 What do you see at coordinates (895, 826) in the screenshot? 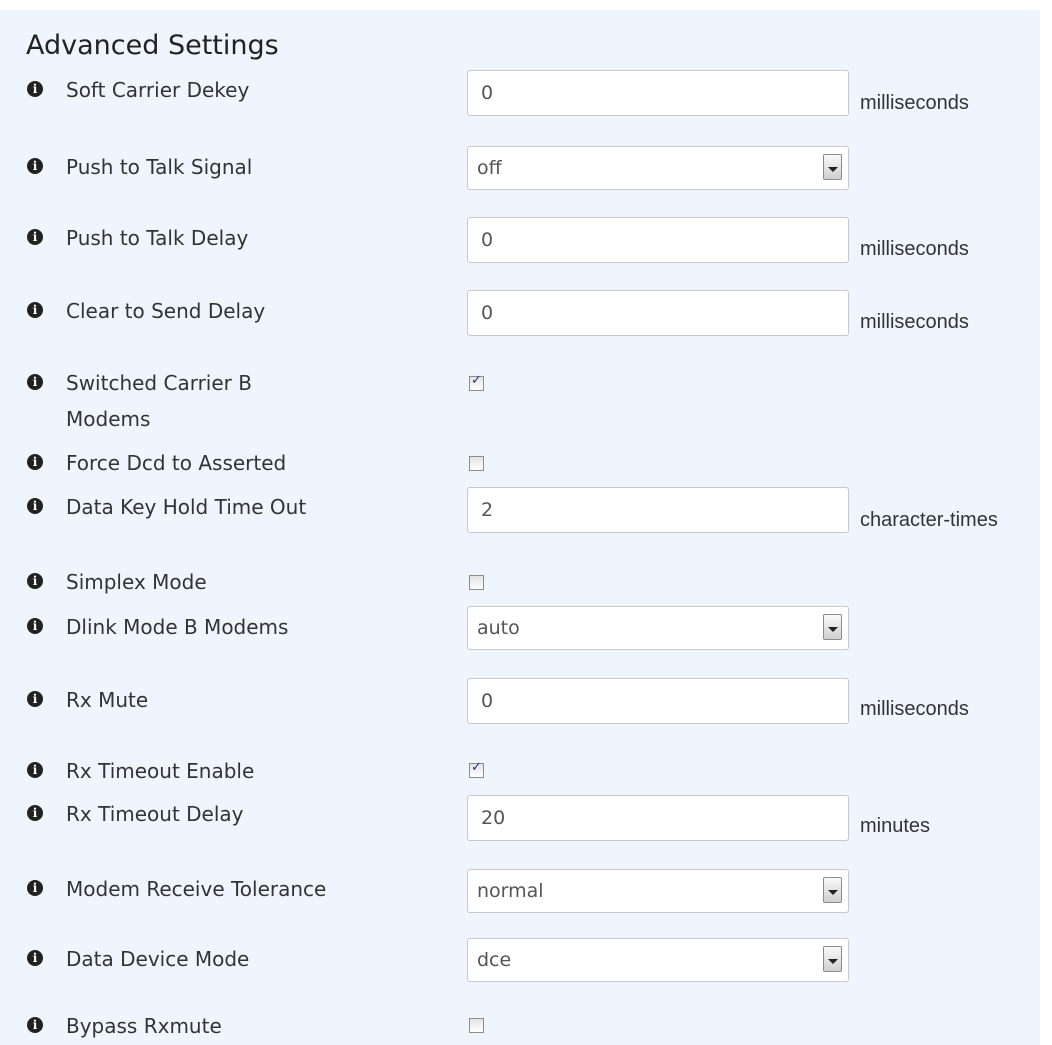
I see `rx-timeout-delay-unit: minutes` at bounding box center [895, 826].